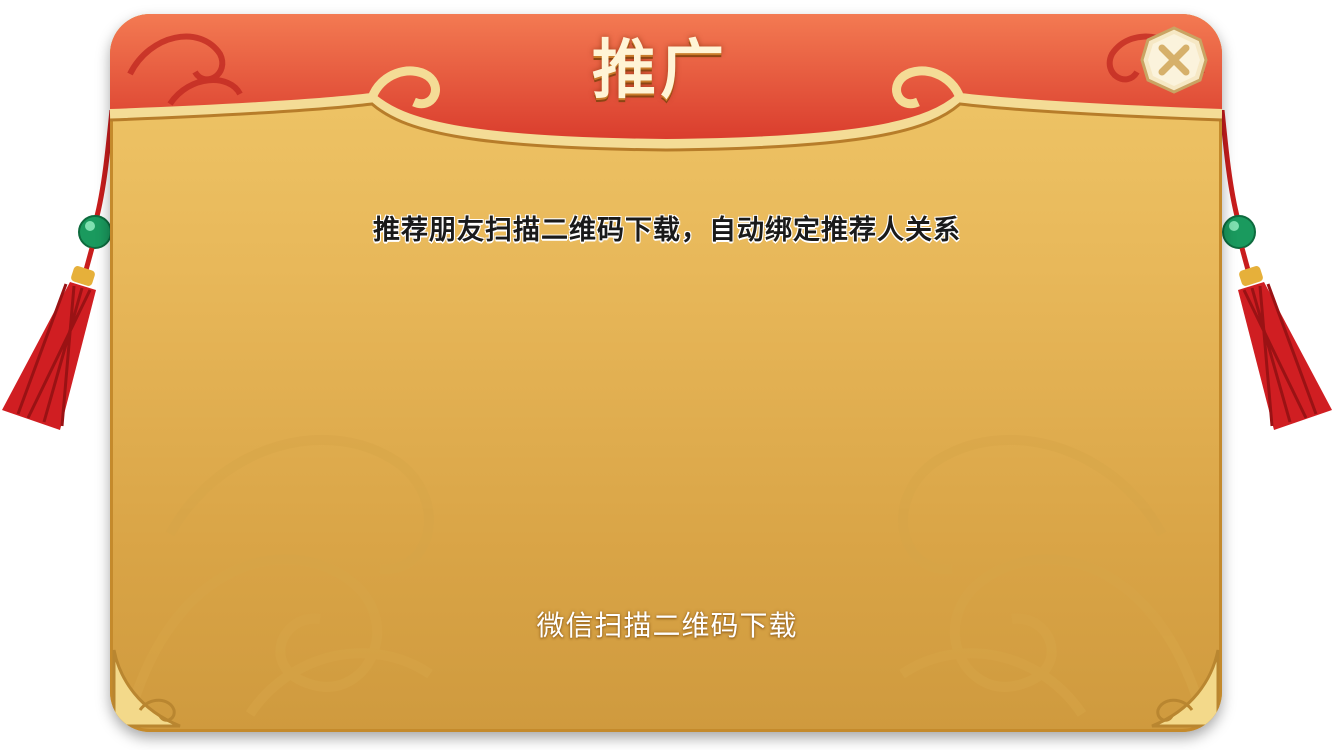 The height and width of the screenshot is (750, 1334). What do you see at coordinates (1275, 270) in the screenshot?
I see `right-tassel-ornament` at bounding box center [1275, 270].